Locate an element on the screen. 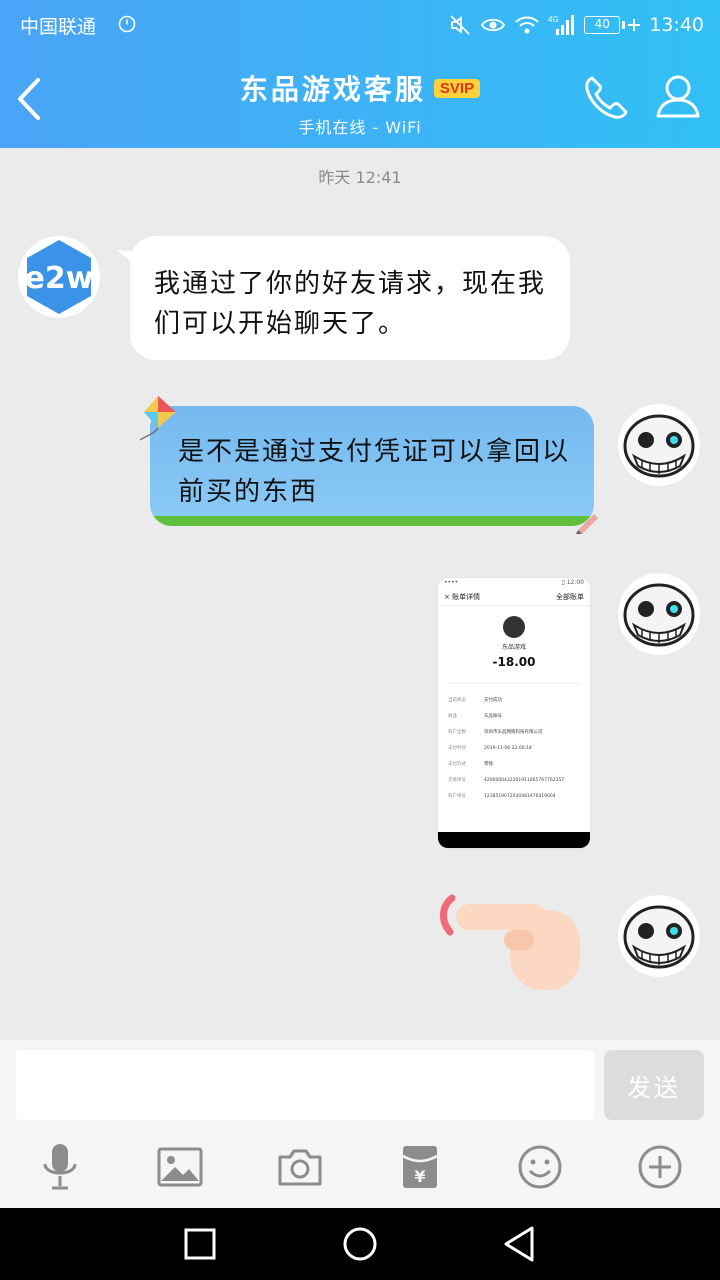 This screenshot has height=1280, width=720. message-bubble-outgoing: 是不是通过支付凭证可以拿回以前买的东西 is located at coordinates (373, 464).